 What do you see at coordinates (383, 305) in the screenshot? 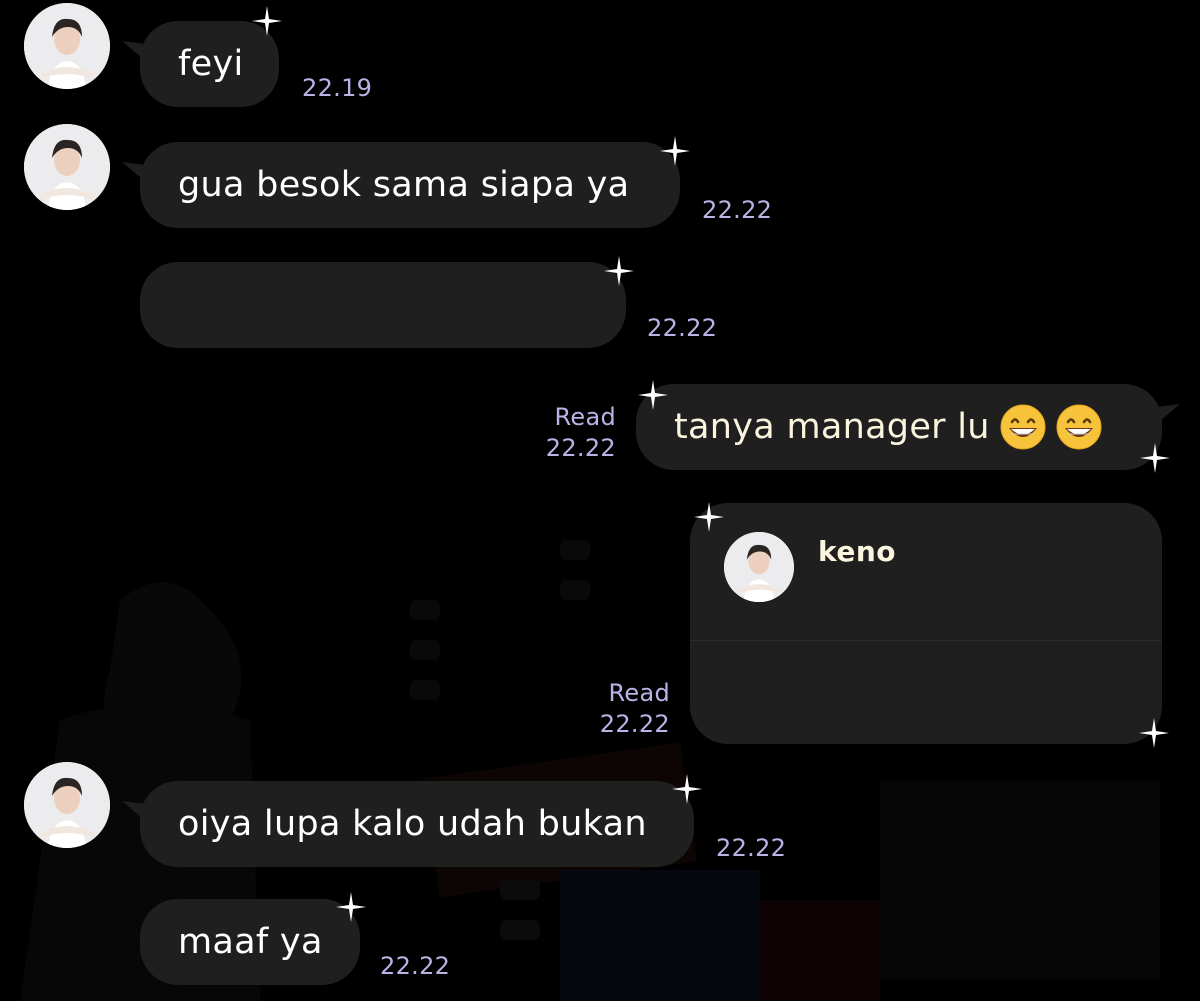
I see `message-bubble-empty` at bounding box center [383, 305].